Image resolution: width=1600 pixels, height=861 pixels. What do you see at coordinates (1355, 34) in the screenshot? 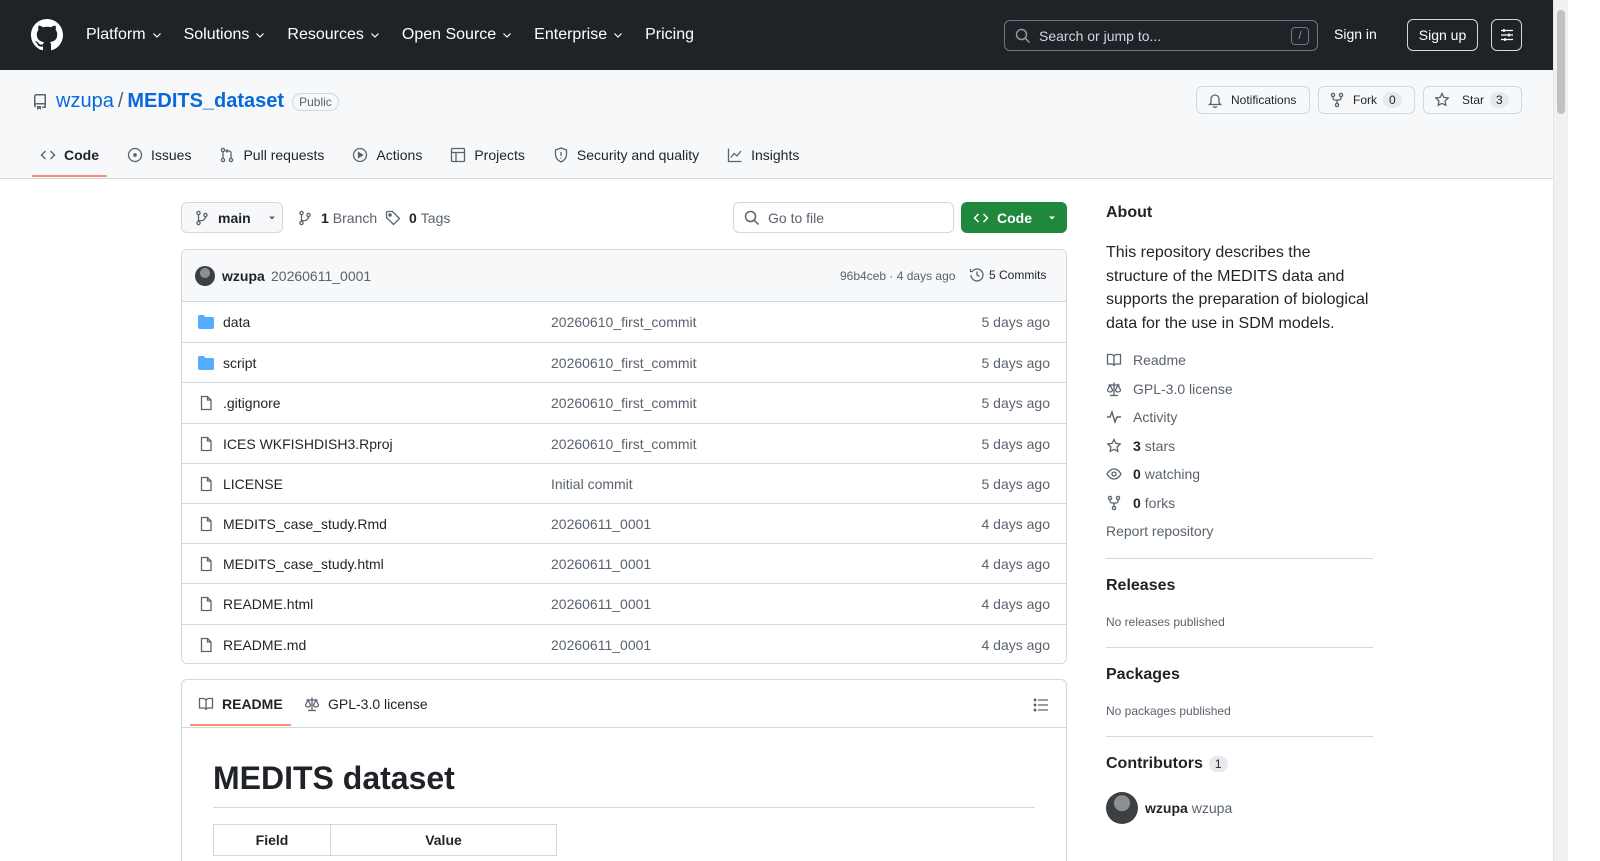
I see `sign-in-link: Sign in` at bounding box center [1355, 34].